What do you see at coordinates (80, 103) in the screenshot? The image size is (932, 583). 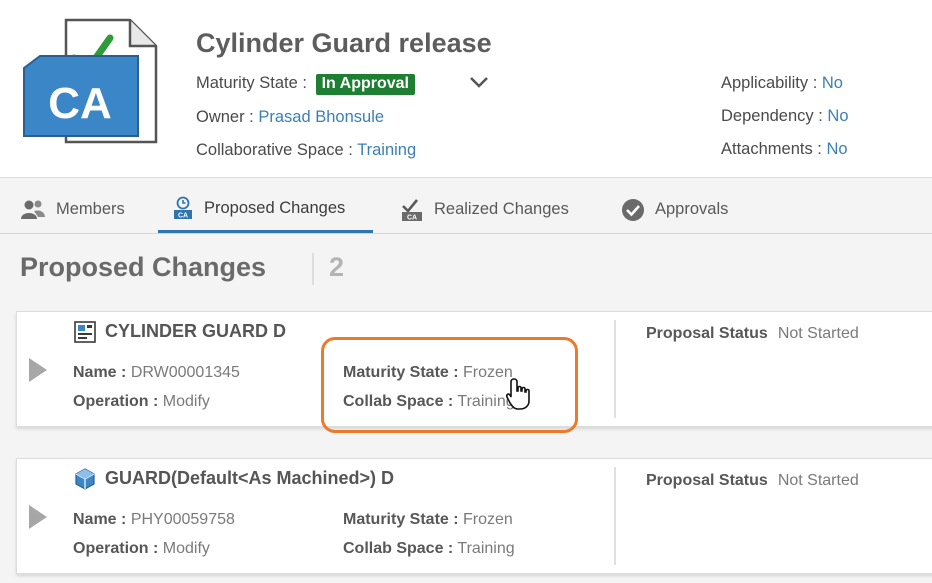 I see `change-action-icon-text: CA` at bounding box center [80, 103].